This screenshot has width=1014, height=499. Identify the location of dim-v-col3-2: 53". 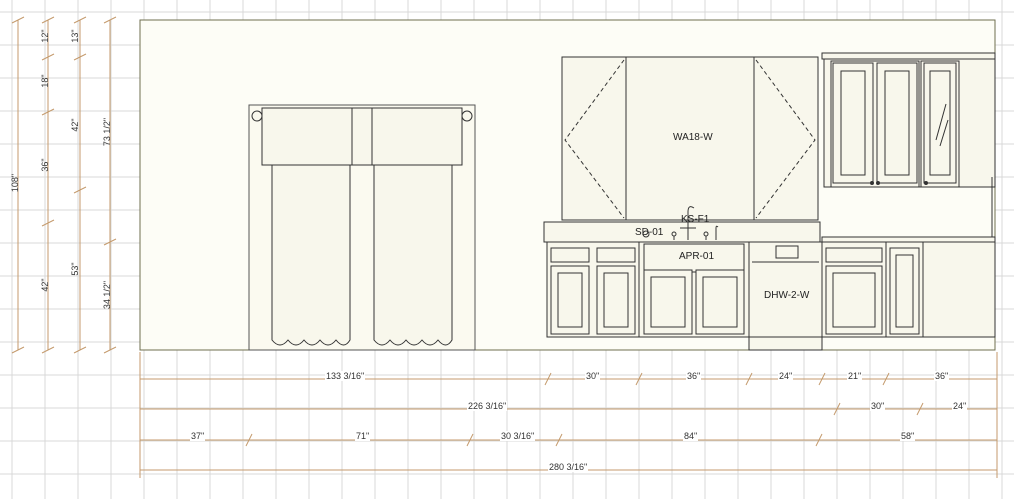
(75, 269).